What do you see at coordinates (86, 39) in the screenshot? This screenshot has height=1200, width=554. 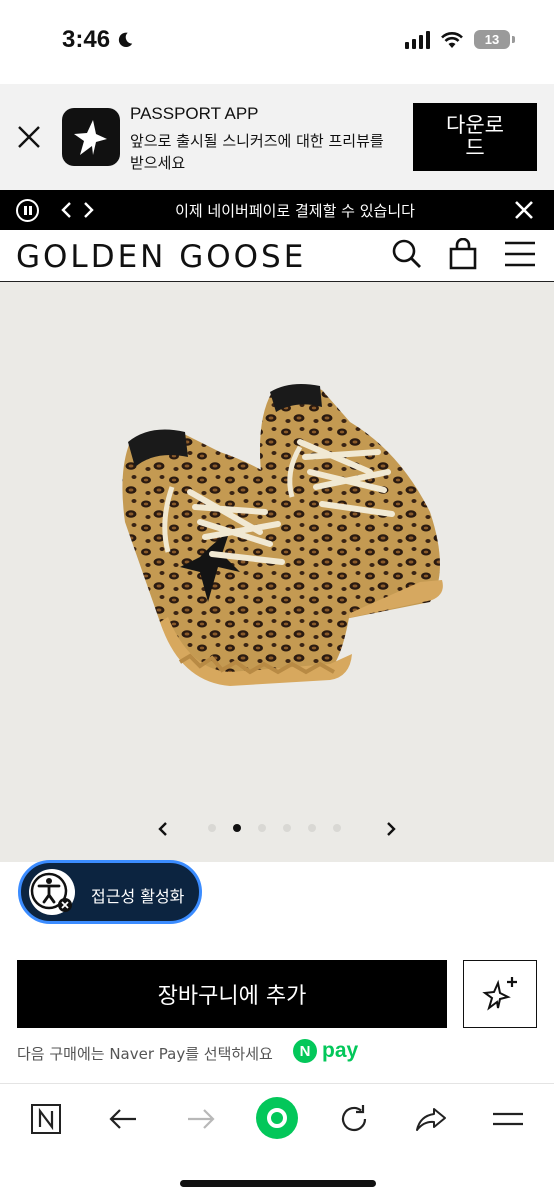 I see `clock-text: 3:46` at bounding box center [86, 39].